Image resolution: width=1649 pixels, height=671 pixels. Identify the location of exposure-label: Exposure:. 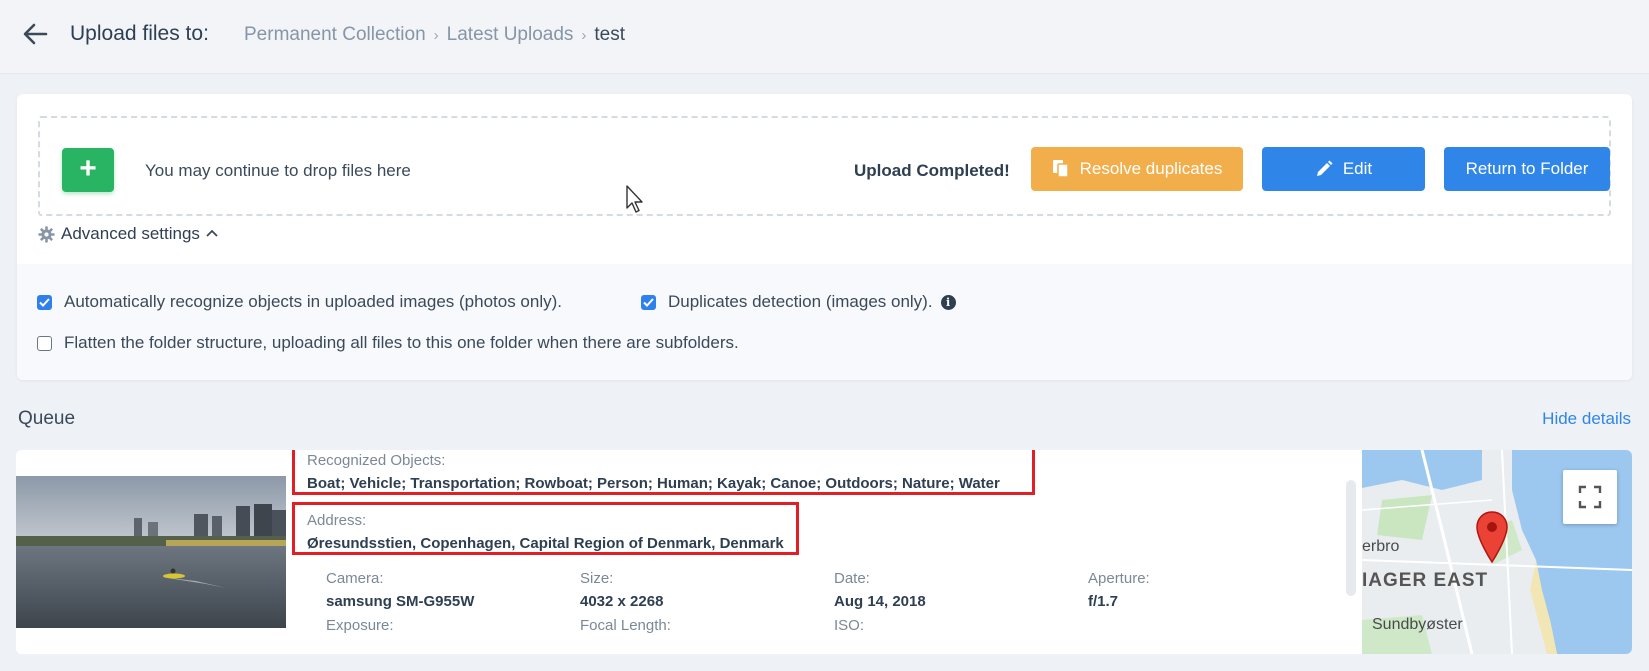
(360, 625).